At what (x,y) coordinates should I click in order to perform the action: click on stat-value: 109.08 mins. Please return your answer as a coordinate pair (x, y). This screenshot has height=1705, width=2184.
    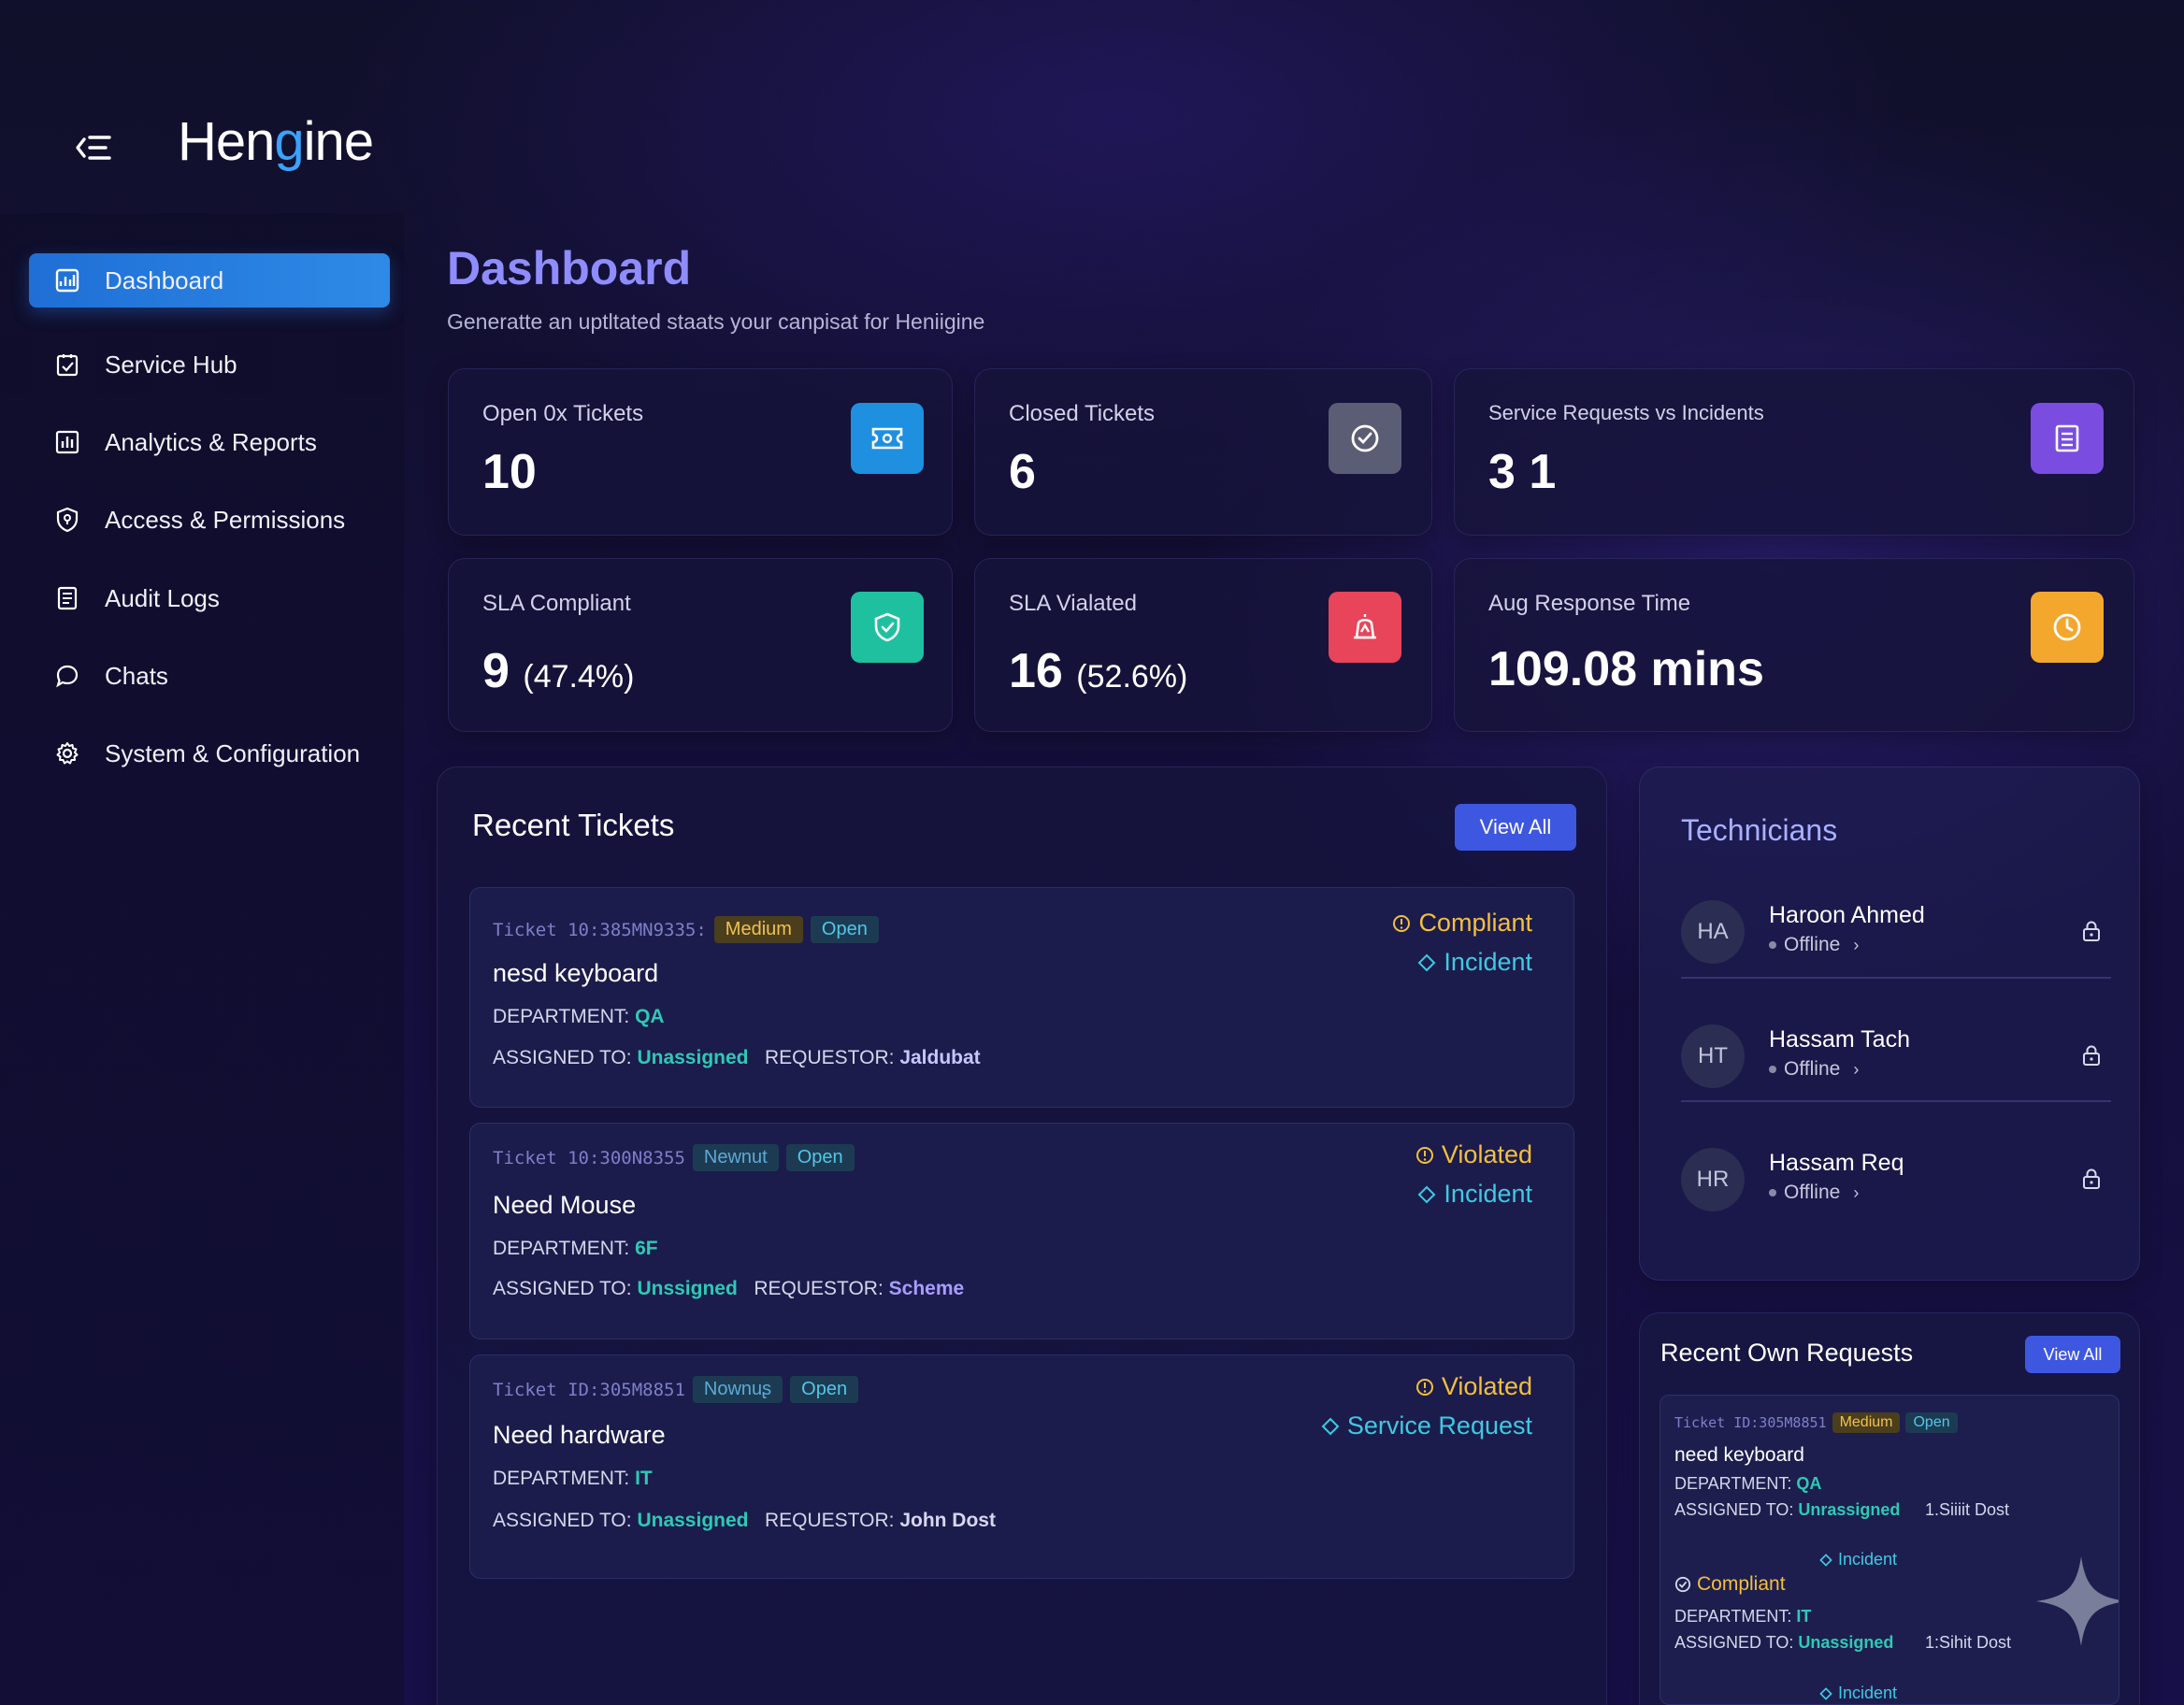
    Looking at the image, I should click on (1626, 669).